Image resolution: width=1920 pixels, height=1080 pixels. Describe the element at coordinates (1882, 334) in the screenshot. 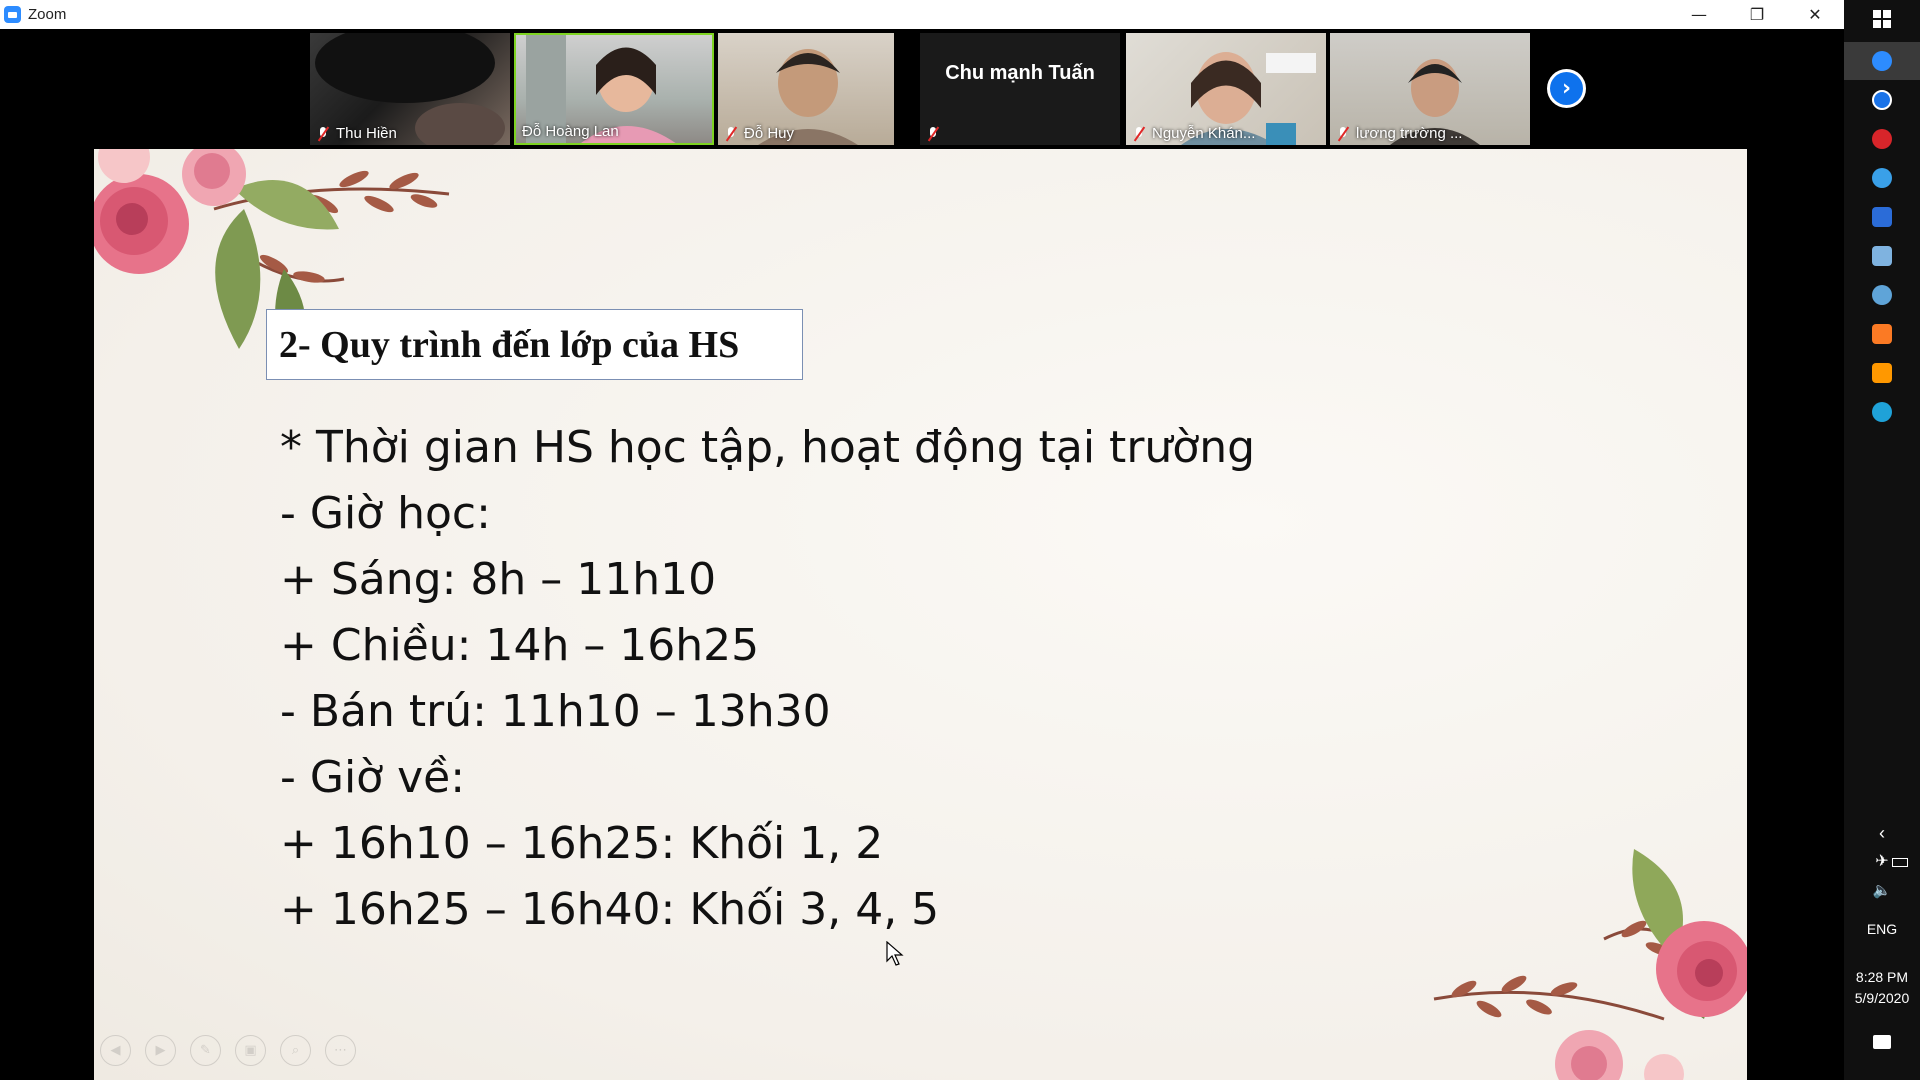

I see `xampp-icon` at that location.